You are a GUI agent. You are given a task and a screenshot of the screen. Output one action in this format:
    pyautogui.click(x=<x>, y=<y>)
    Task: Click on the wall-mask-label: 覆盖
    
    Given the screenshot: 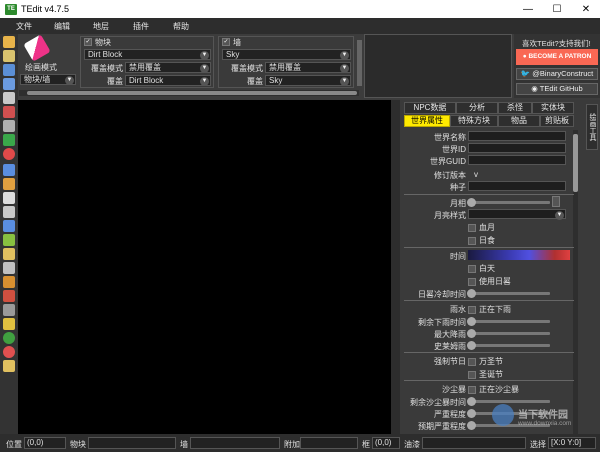 What is the action you would take?
    pyautogui.click(x=255, y=81)
    